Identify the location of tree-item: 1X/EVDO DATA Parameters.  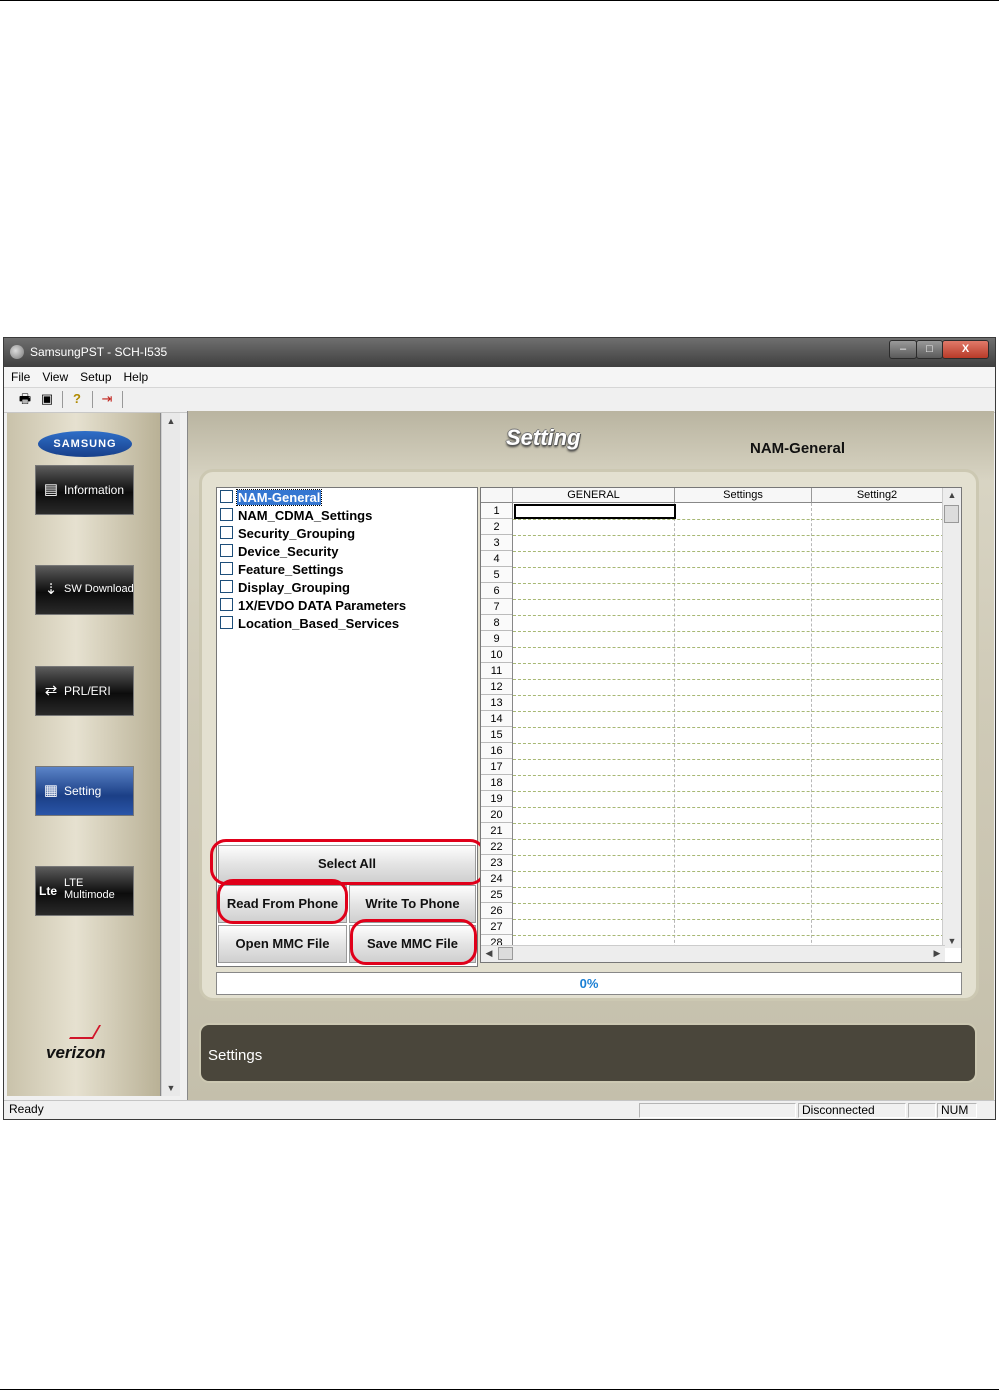
(313, 606).